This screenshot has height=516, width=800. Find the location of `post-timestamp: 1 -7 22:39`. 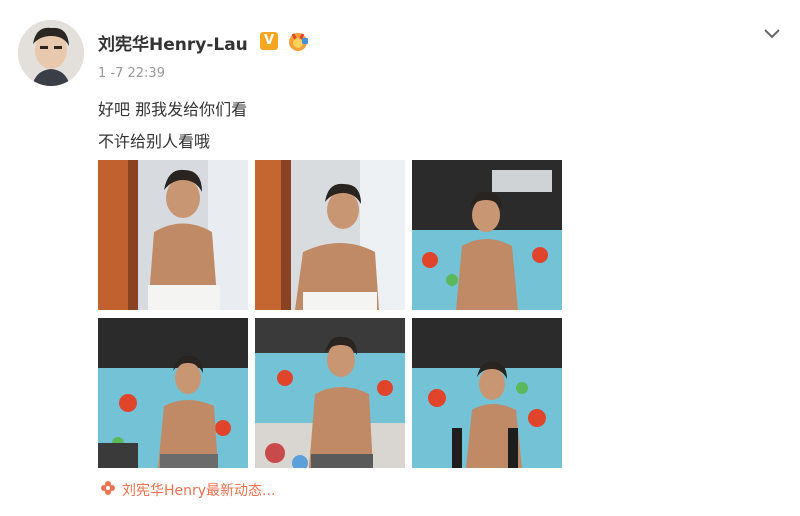

post-timestamp: 1 -7 22:39 is located at coordinates (131, 73).